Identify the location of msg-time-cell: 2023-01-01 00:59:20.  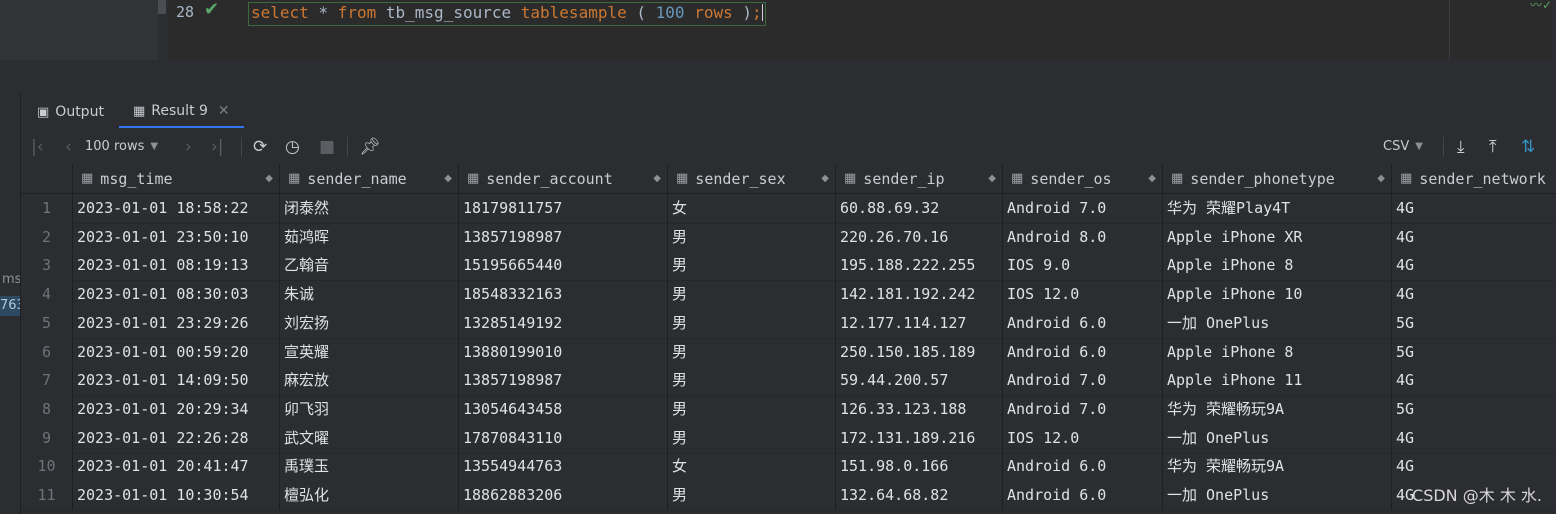
(176, 352).